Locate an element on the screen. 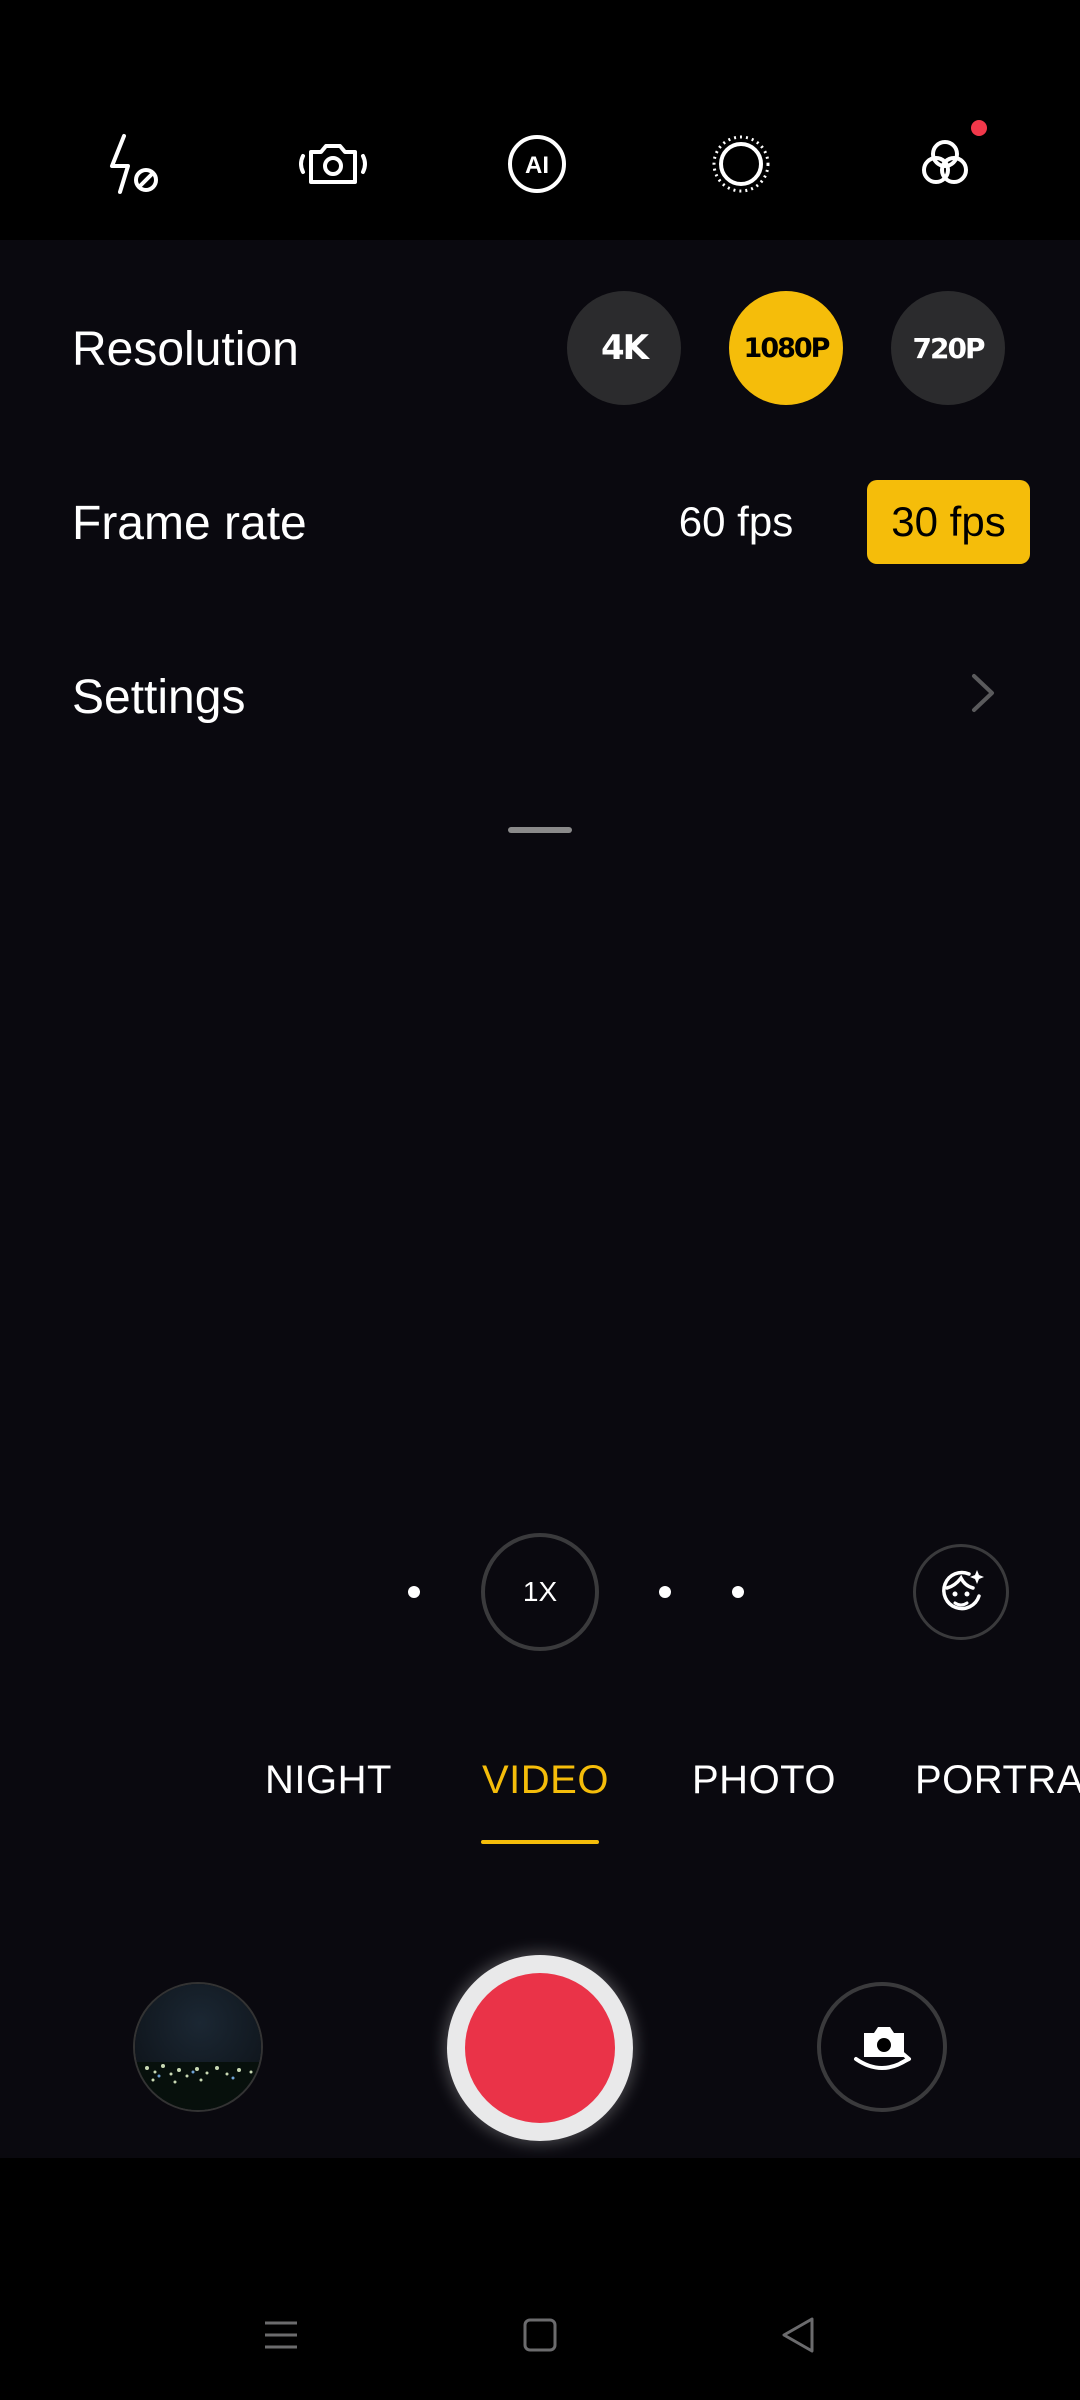 This screenshot has width=1080, height=2400. ai-icon: AI is located at coordinates (537, 164).